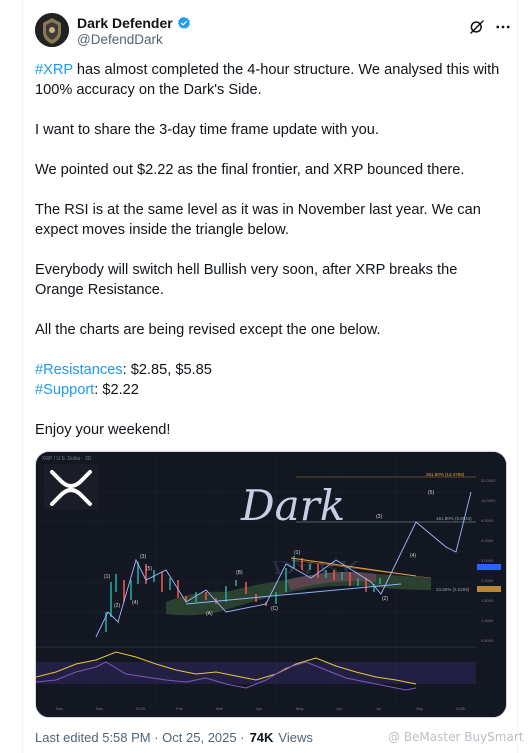 The height and width of the screenshot is (753, 531). I want to click on svg-text: 20.0000, so click(488, 480).